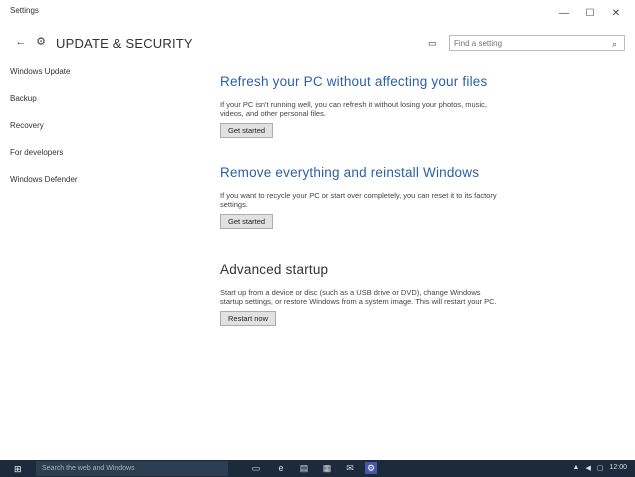  Describe the element at coordinates (274, 269) in the screenshot. I see `advanced-startup-heading: Advanced startup` at that location.